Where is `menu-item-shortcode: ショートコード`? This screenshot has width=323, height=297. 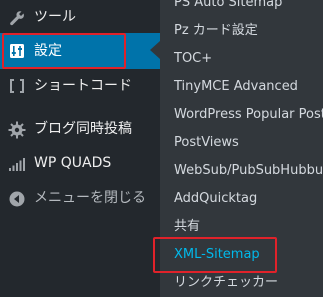 menu-item-shortcode: ショートコード is located at coordinates (80, 86).